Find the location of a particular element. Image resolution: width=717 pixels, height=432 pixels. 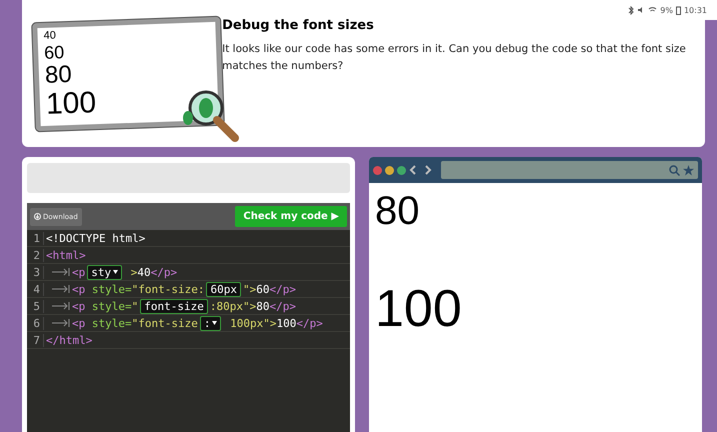

line-number: 6 is located at coordinates (35, 323).